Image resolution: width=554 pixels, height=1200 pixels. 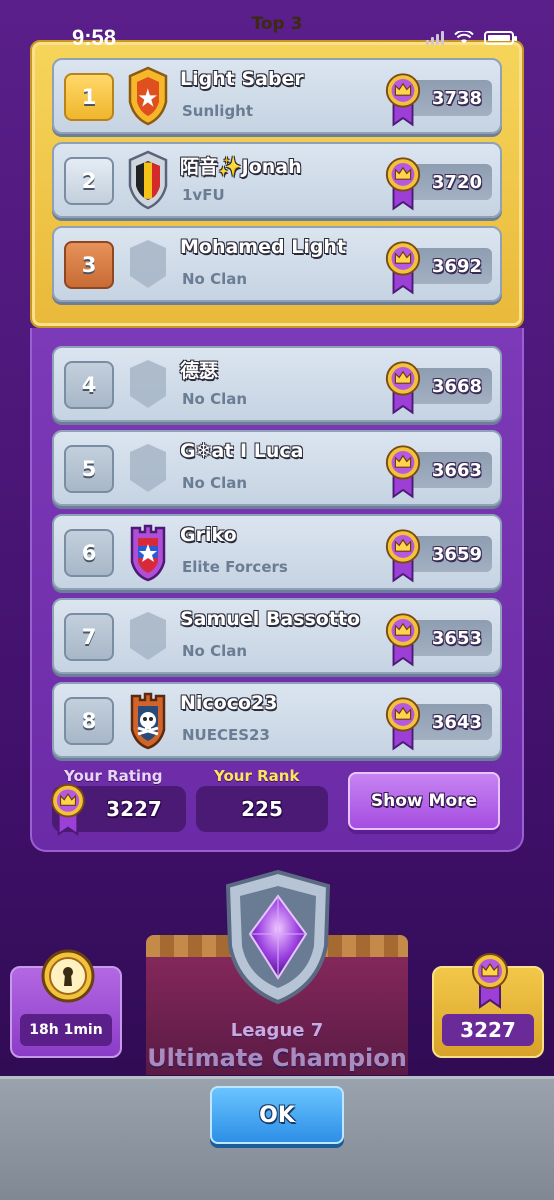 What do you see at coordinates (263, 247) in the screenshot?
I see `player-name: Mohamed Light` at bounding box center [263, 247].